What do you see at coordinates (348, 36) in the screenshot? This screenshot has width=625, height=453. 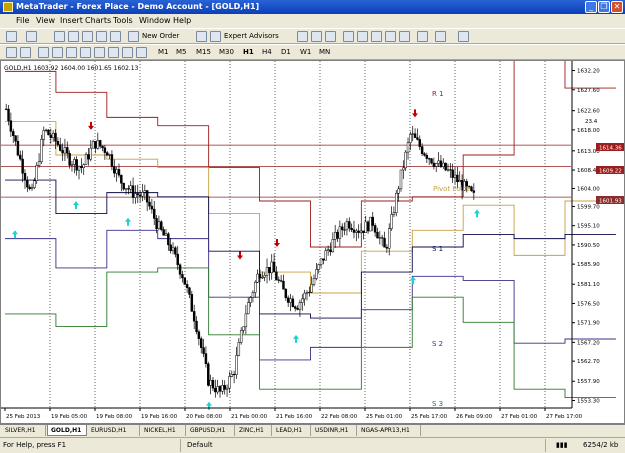 I see `zoom-in-icon` at bounding box center [348, 36].